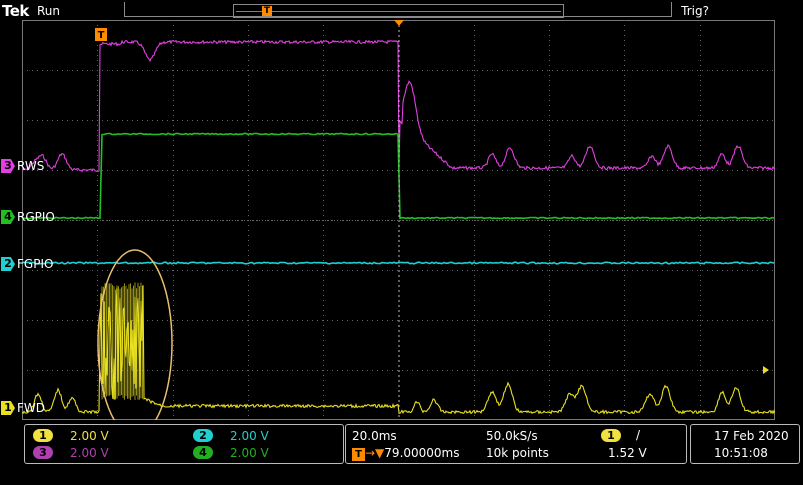 The image size is (803, 485). Describe the element at coordinates (8, 408) in the screenshot. I see `channel-1-badge: 1` at that location.